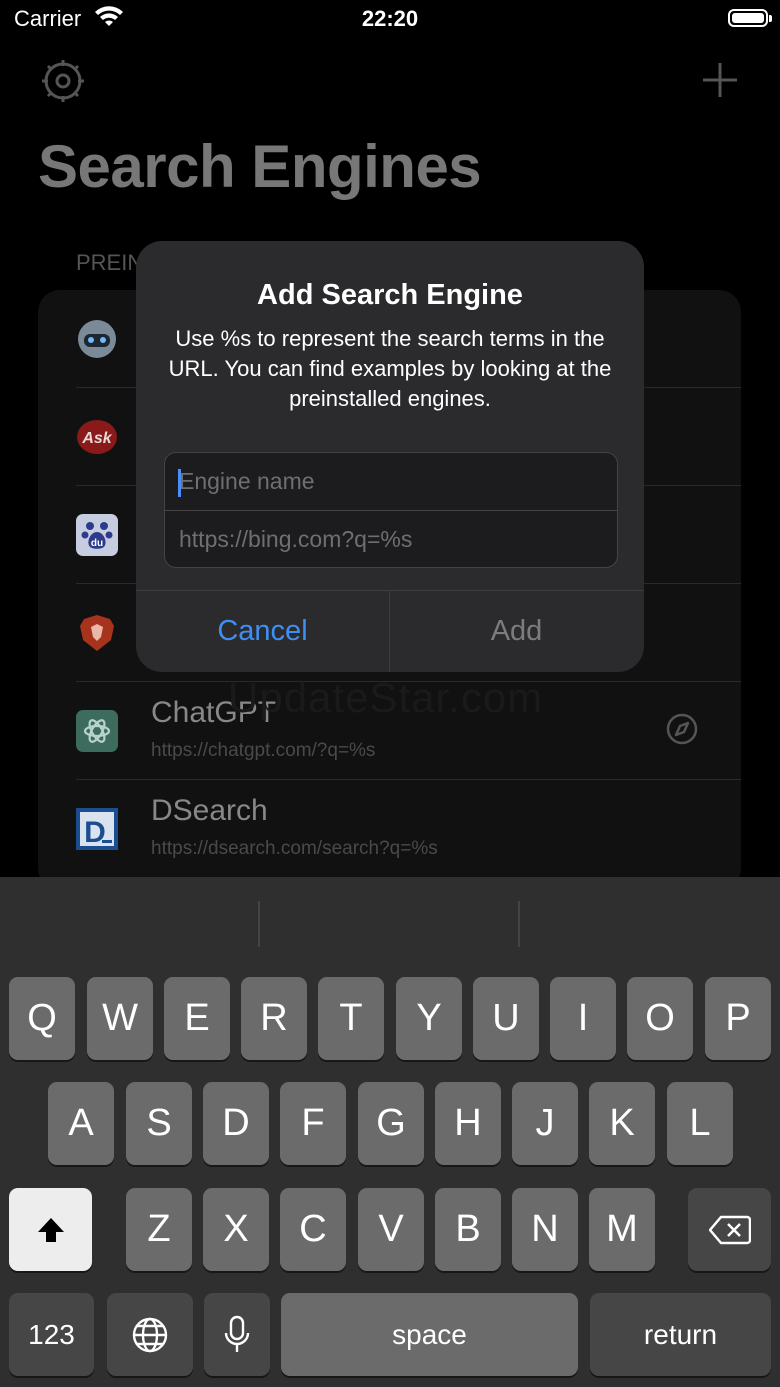 This screenshot has height=1387, width=780. Describe the element at coordinates (429, 1018) in the screenshot. I see `key-y: Y` at that location.